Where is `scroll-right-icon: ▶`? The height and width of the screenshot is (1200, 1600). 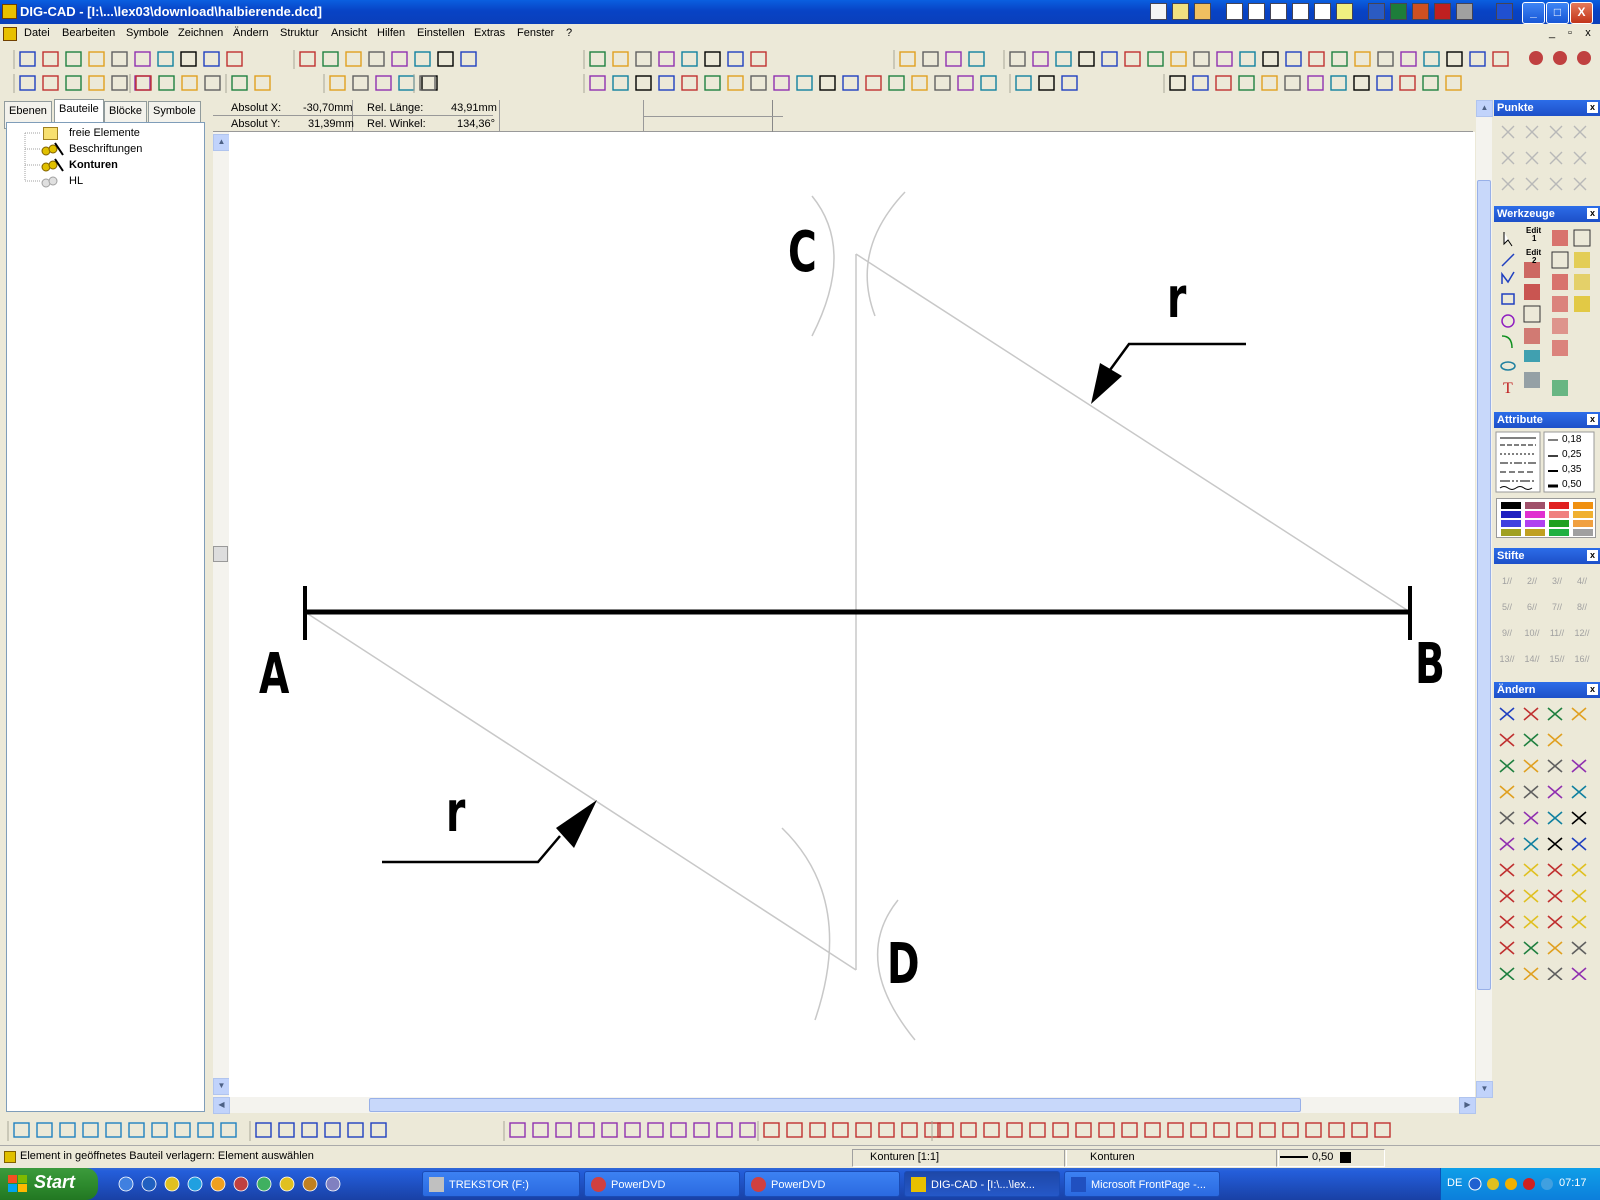 scroll-right-icon: ▶ is located at coordinates (1467, 1105).